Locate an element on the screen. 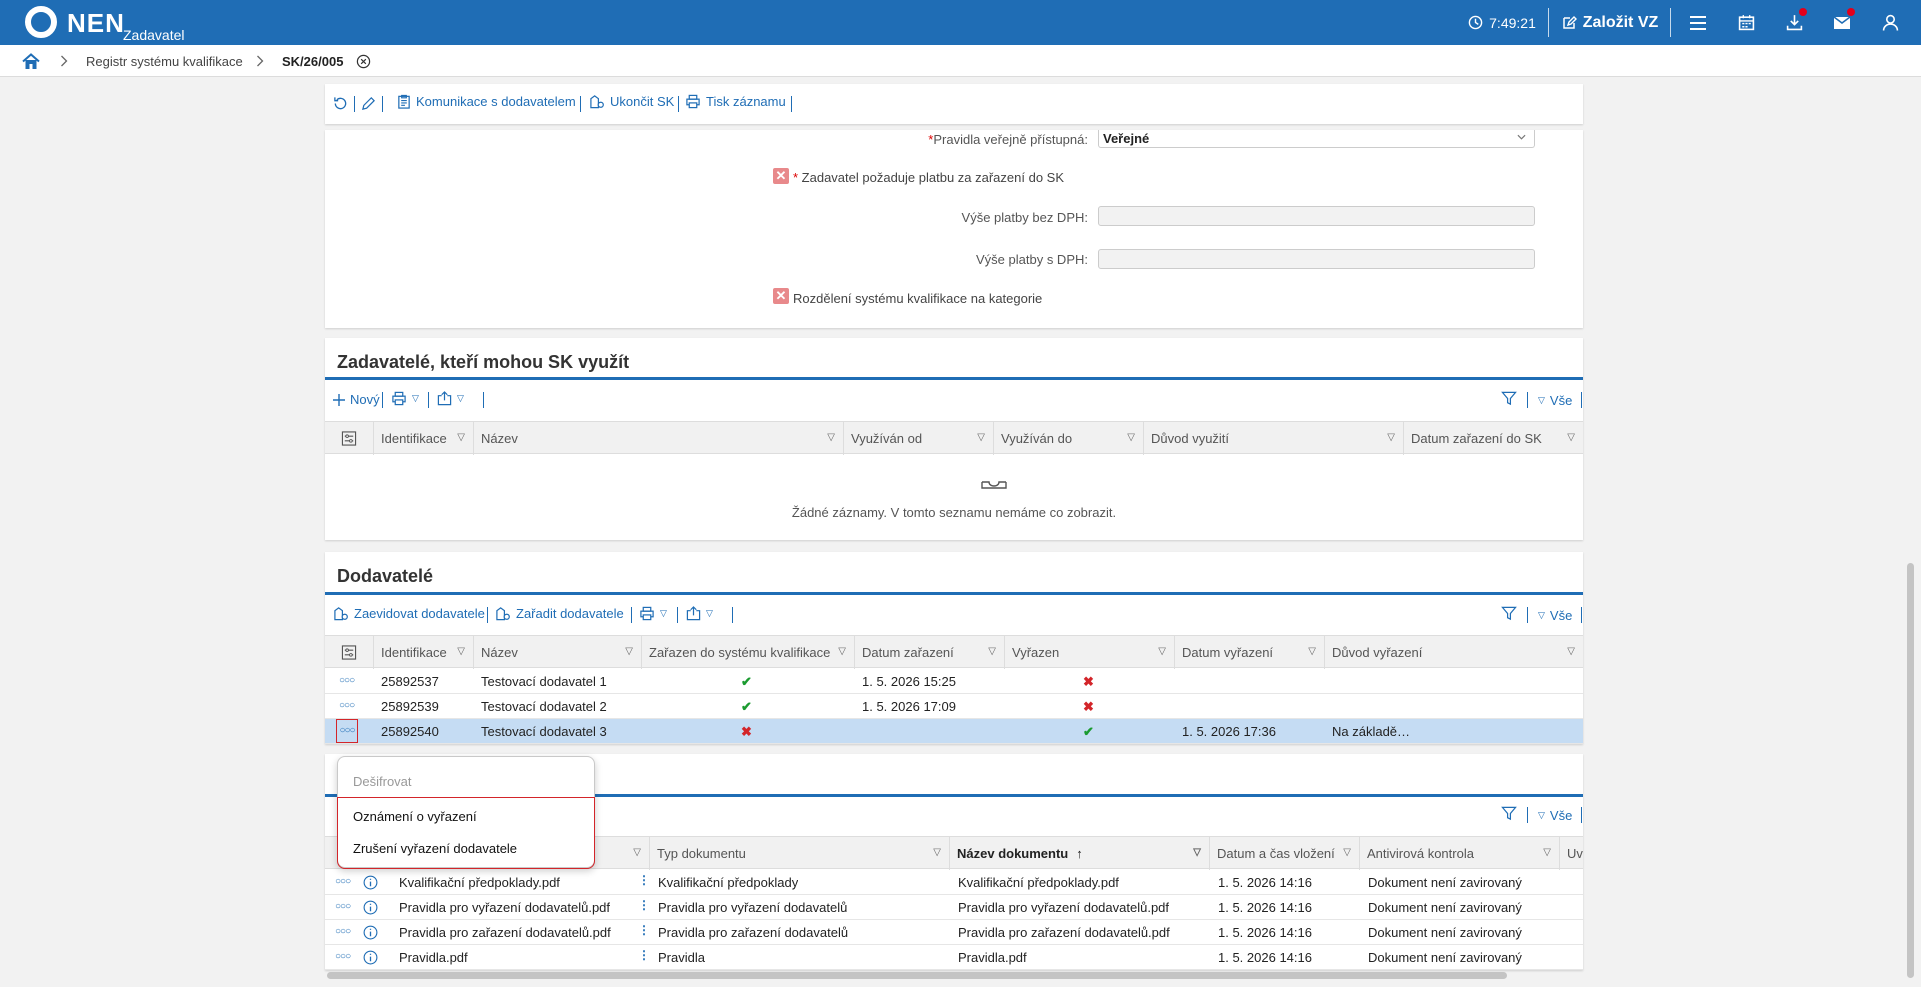  register-supplier-button: Zaevidovat dodavatele is located at coordinates (409, 613).